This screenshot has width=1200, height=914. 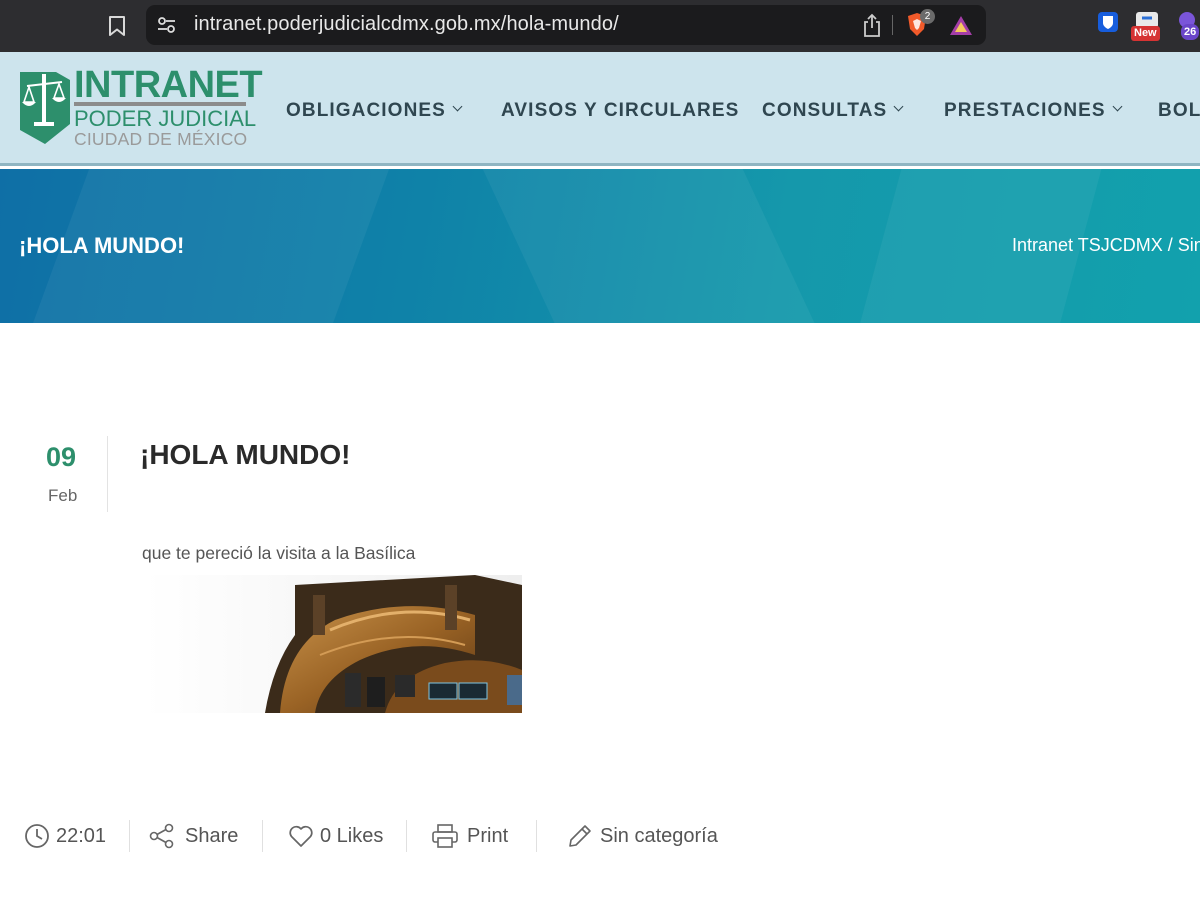 I want to click on banner-decoration, so click(x=650, y=246).